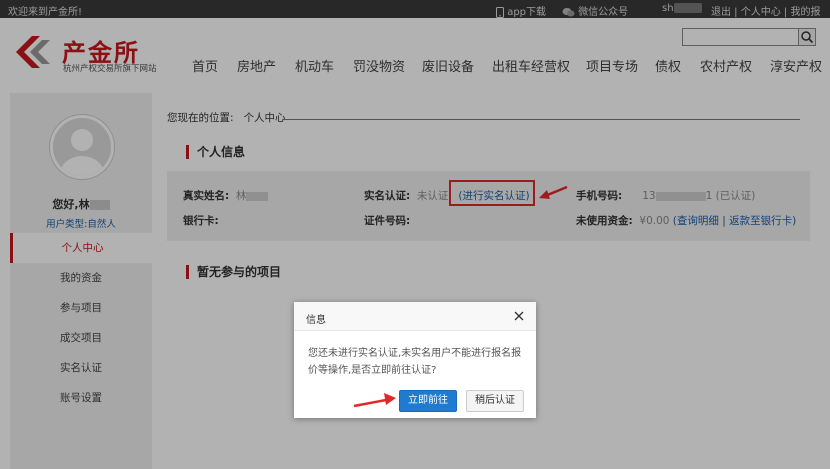 The image size is (830, 469). What do you see at coordinates (415, 316) in the screenshot?
I see `dialog-header: 信息` at bounding box center [415, 316].